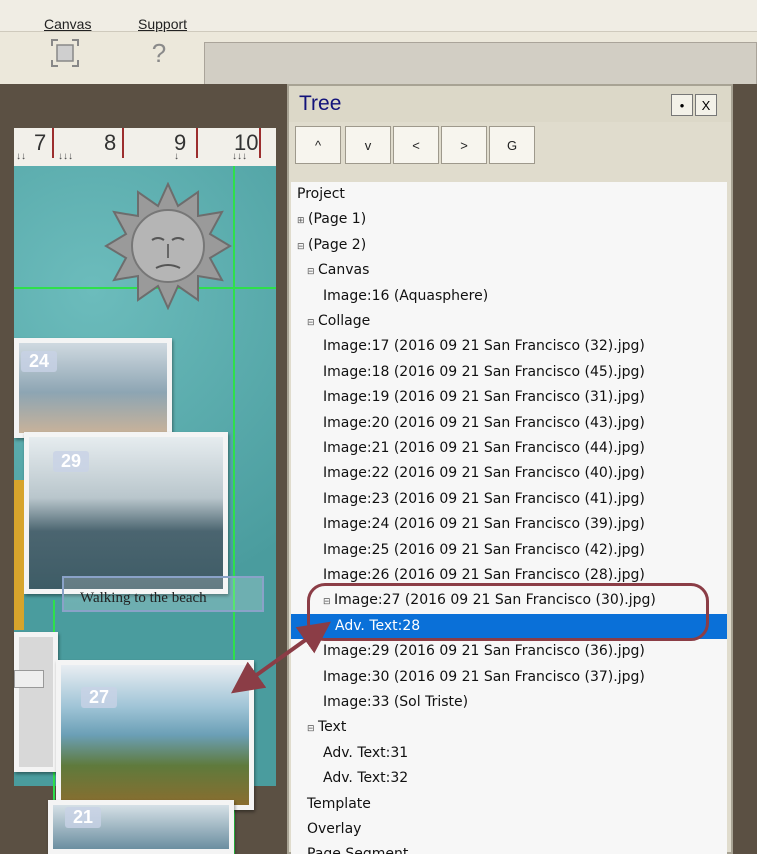 The image size is (757, 854). Describe the element at coordinates (344, 270) in the screenshot. I see `tree-row-label: Canvas` at that location.